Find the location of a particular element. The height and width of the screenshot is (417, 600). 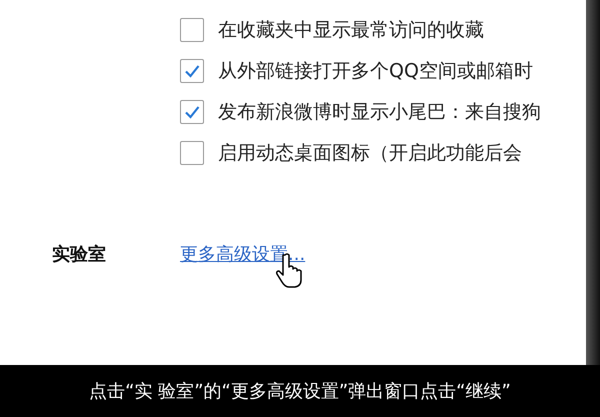

option-label: 启用动态桌面图标（开启此功能后会 is located at coordinates (370, 153).